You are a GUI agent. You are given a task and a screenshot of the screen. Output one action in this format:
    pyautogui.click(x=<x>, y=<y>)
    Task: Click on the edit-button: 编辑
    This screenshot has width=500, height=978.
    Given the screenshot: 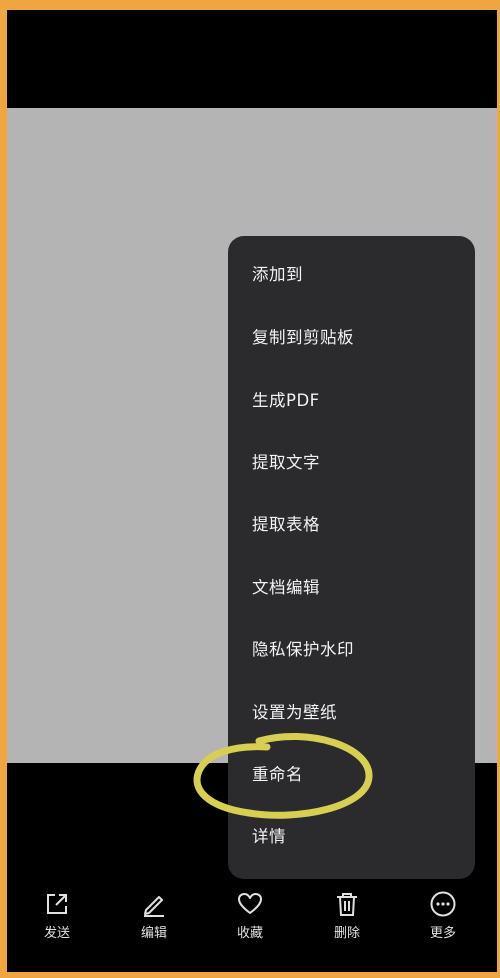 What is the action you would take?
    pyautogui.click(x=154, y=920)
    